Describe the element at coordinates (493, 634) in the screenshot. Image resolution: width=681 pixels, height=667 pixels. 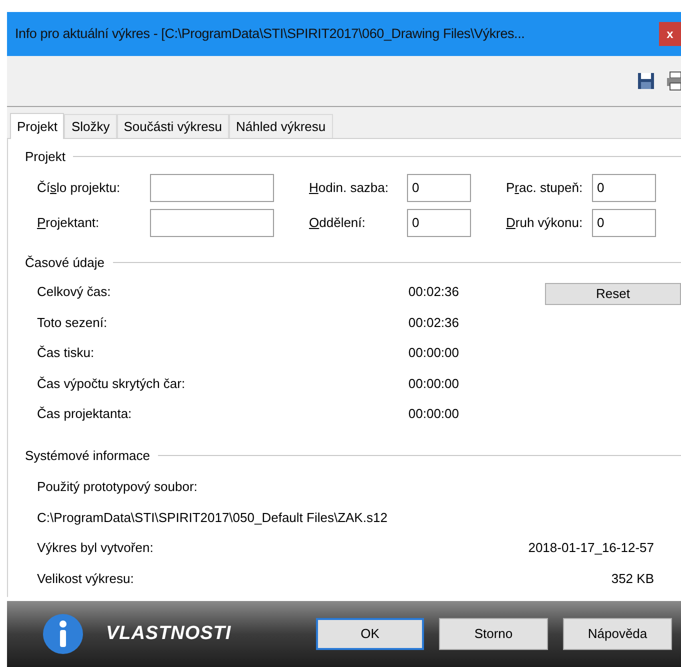
I see `dialog-button: Storno` at that location.